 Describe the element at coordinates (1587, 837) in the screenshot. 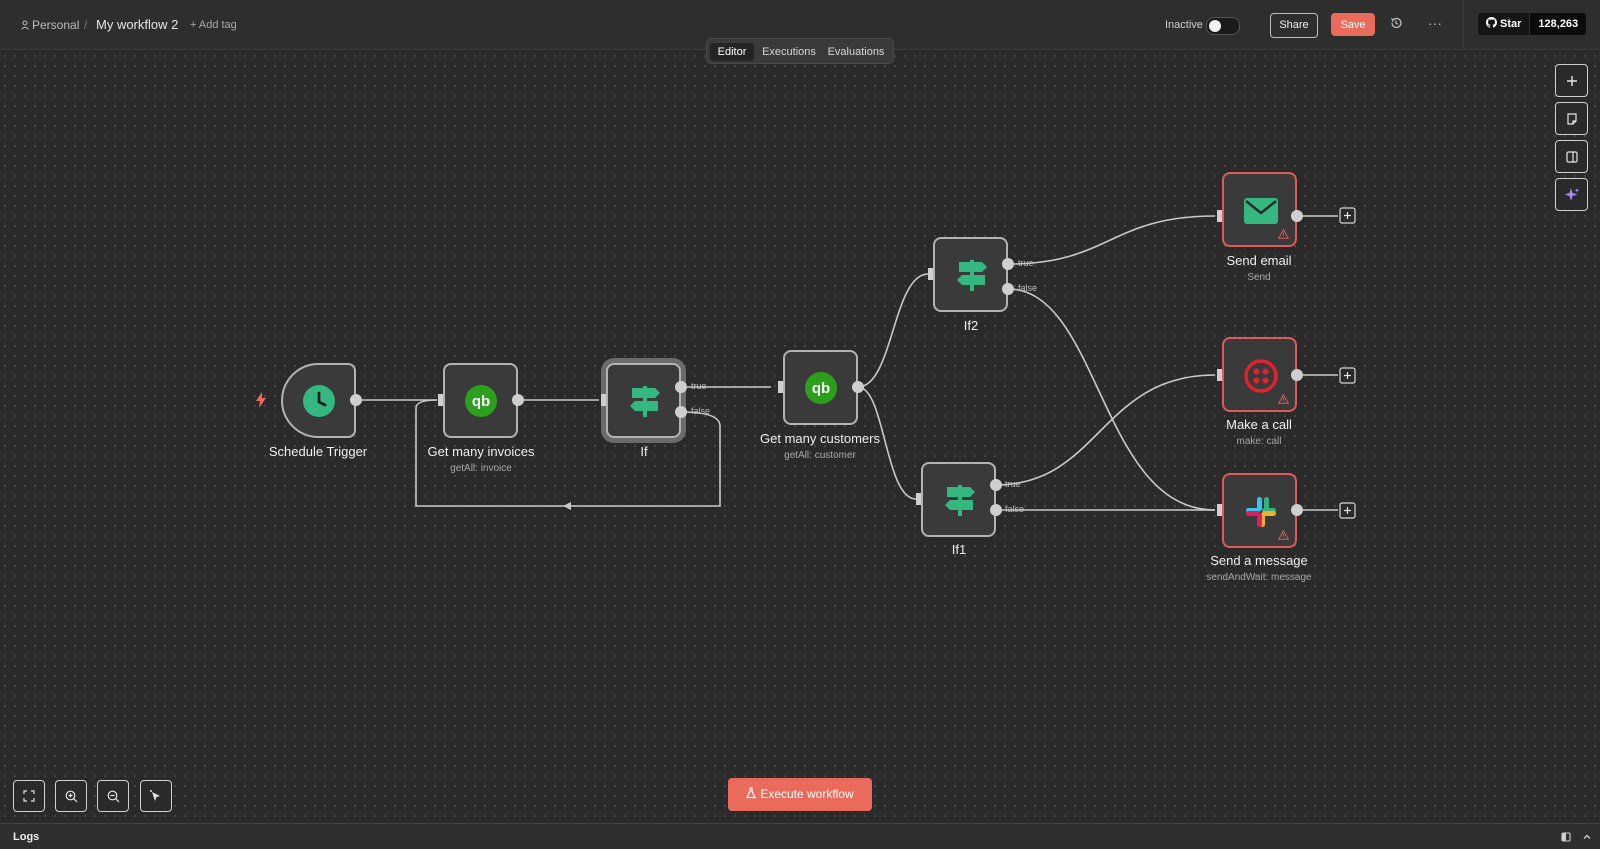

I see `chevron-up-icon` at that location.